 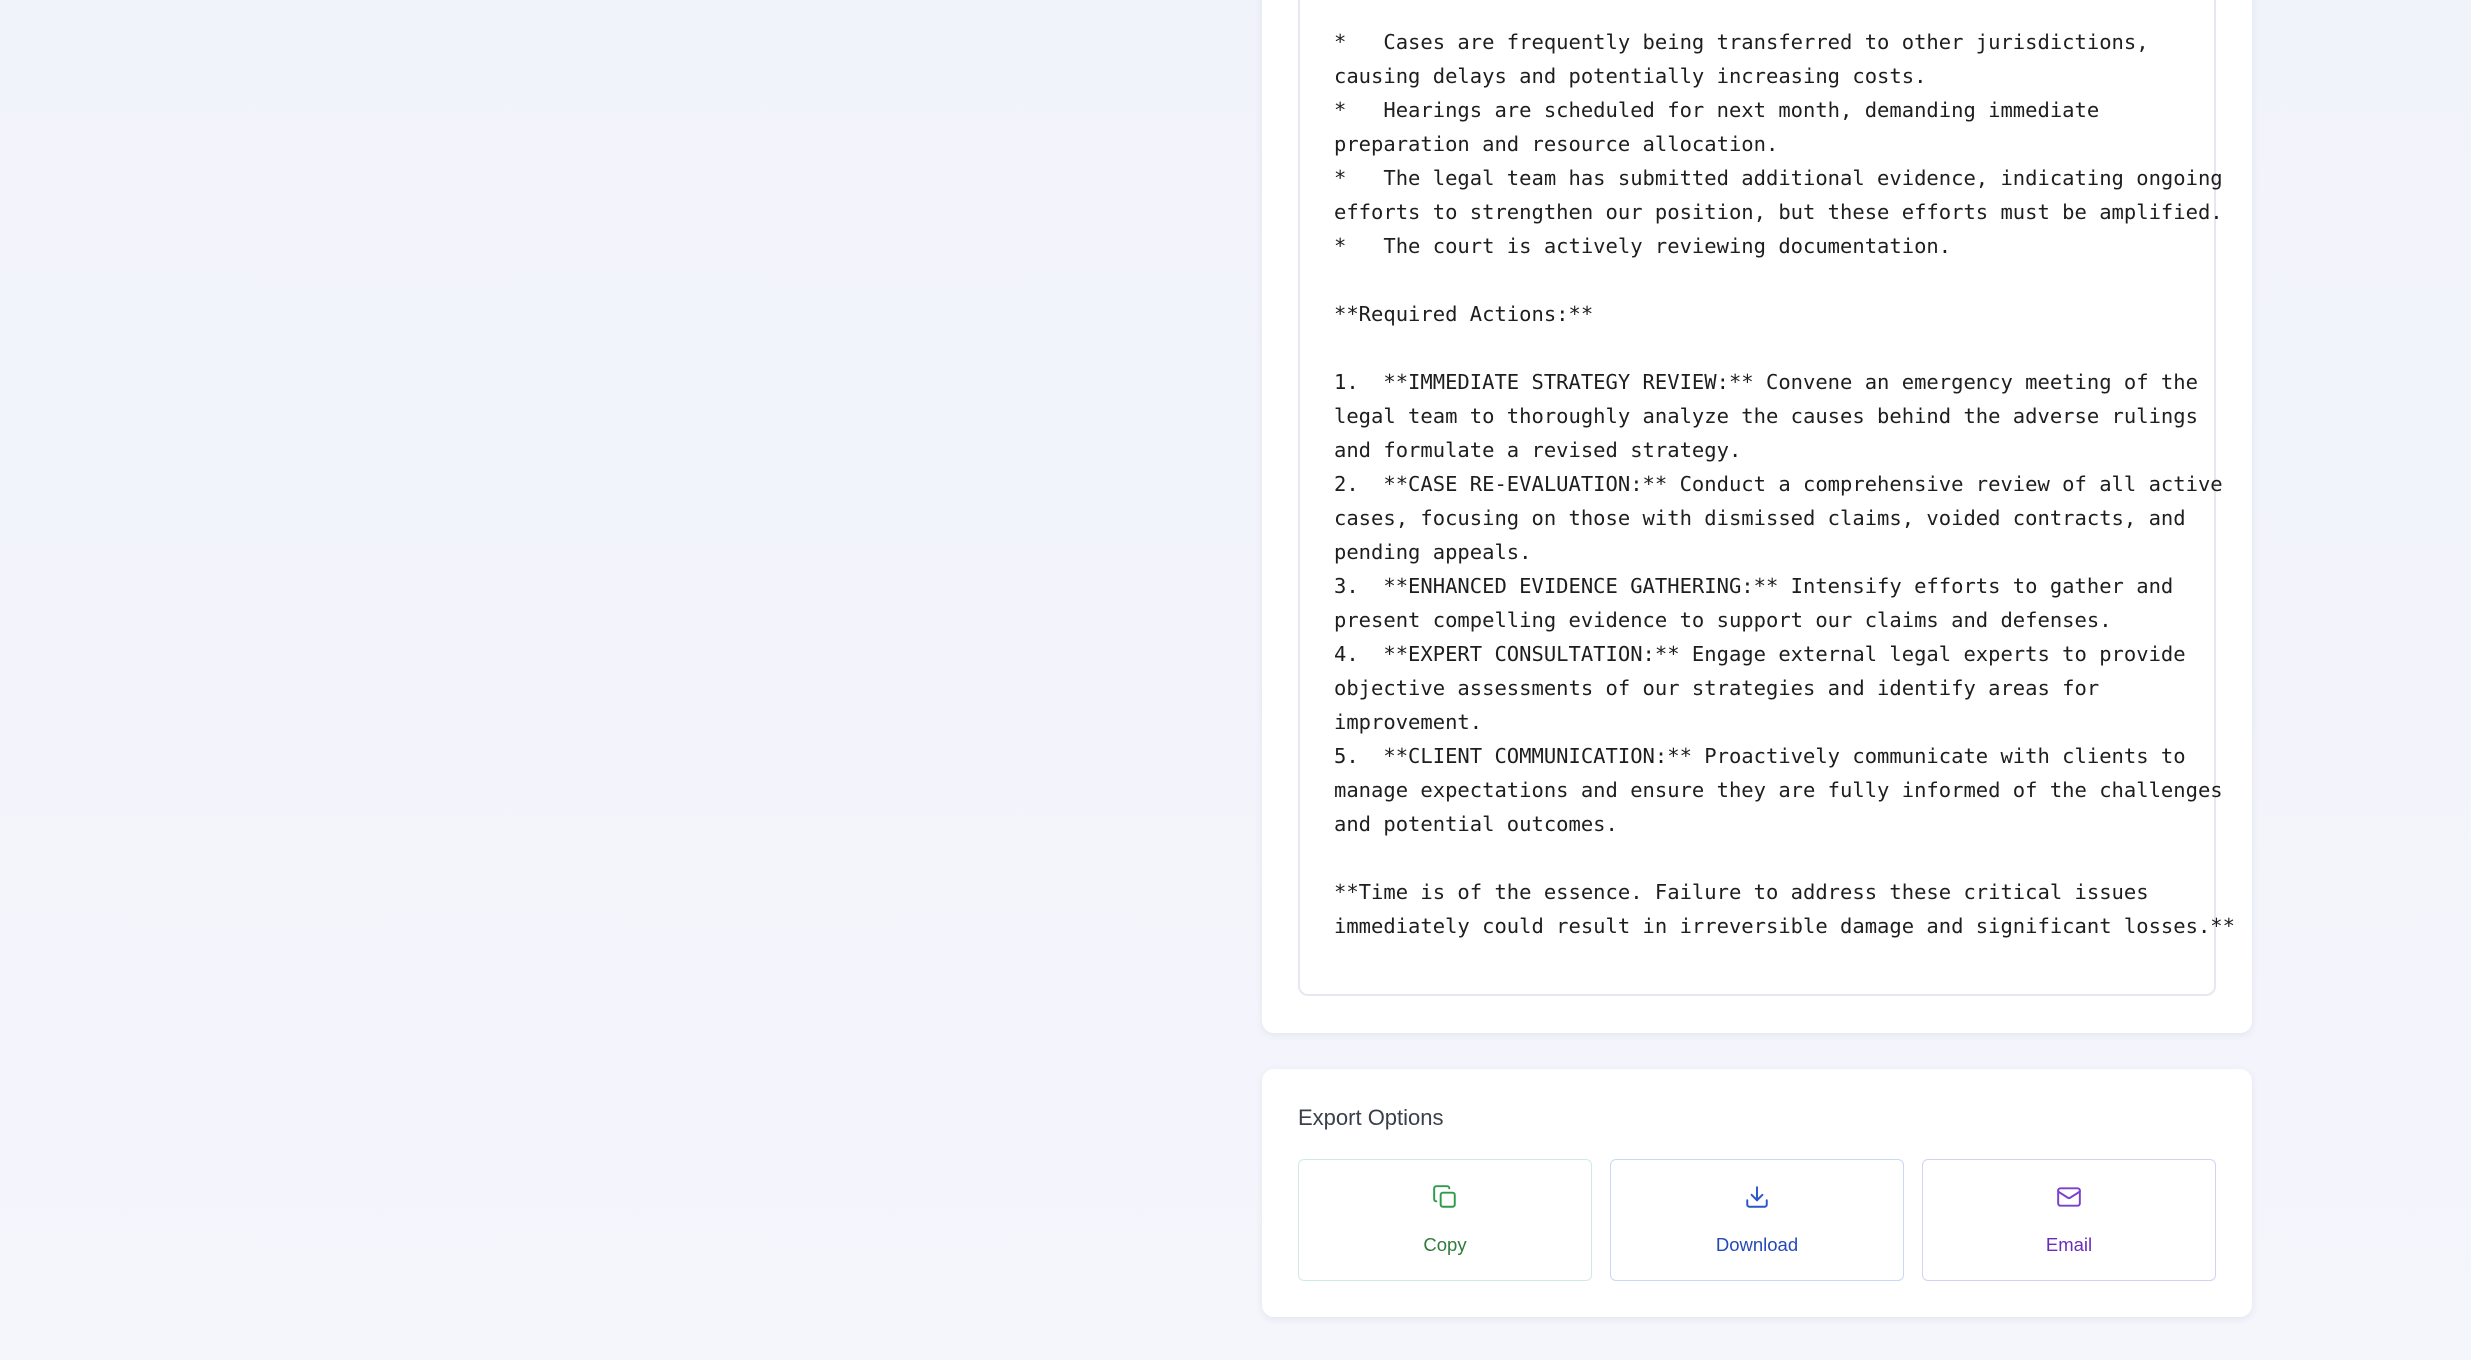 I want to click on report-line: and formulate a revised strategy., so click(x=1538, y=450).